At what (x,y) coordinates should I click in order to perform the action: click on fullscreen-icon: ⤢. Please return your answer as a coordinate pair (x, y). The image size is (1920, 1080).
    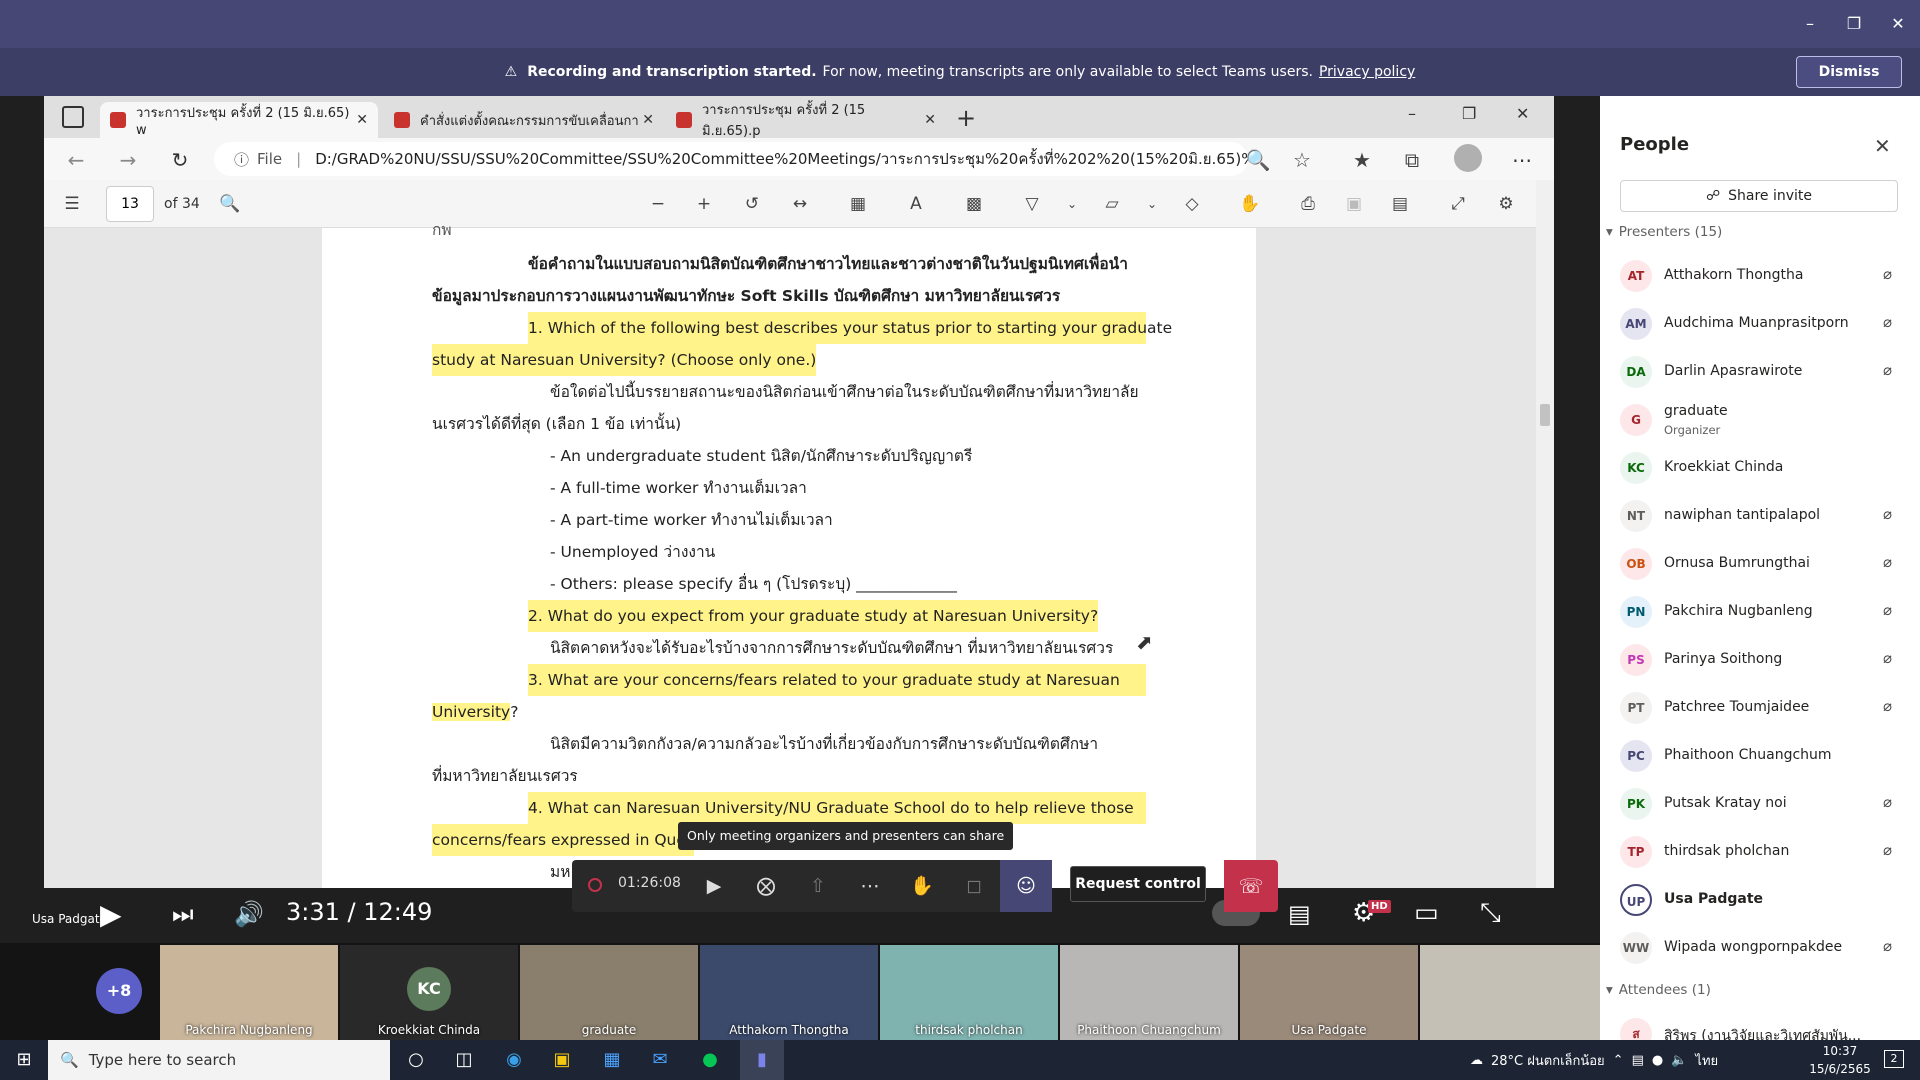
    Looking at the image, I should click on (1458, 204).